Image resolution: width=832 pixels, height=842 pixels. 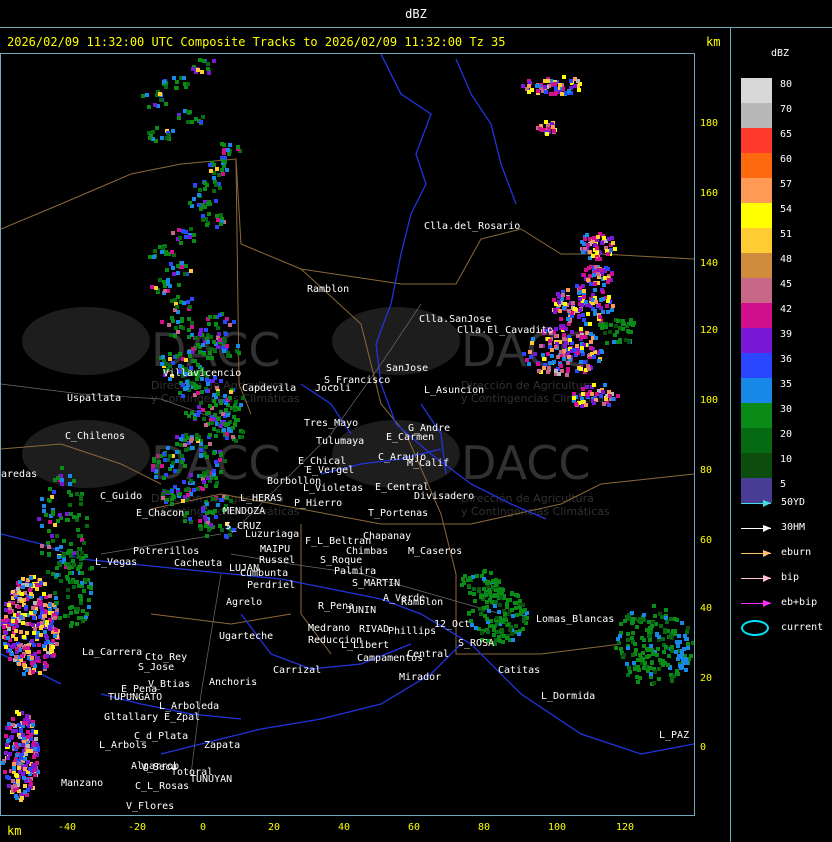 What do you see at coordinates (264, 573) in the screenshot?
I see `place-label: Cumbunta` at bounding box center [264, 573].